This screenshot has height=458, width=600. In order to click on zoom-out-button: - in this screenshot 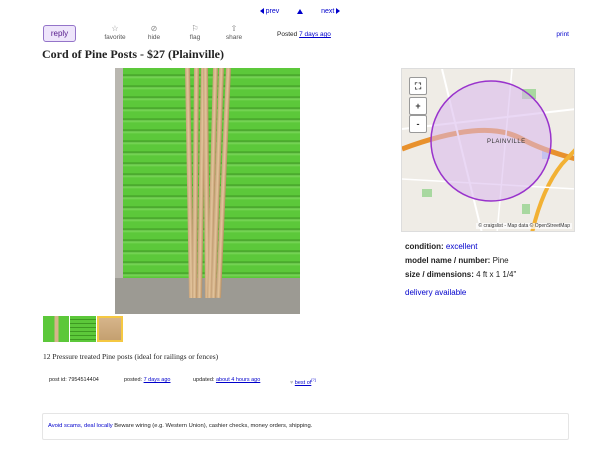, I will do `click(418, 124)`.